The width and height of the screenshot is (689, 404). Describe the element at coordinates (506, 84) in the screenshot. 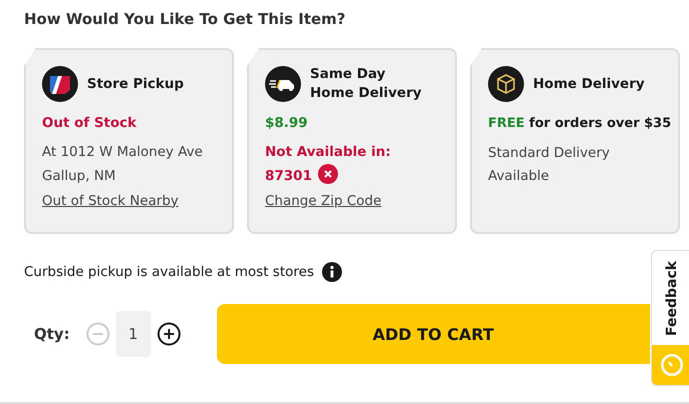

I see `box-icon` at that location.